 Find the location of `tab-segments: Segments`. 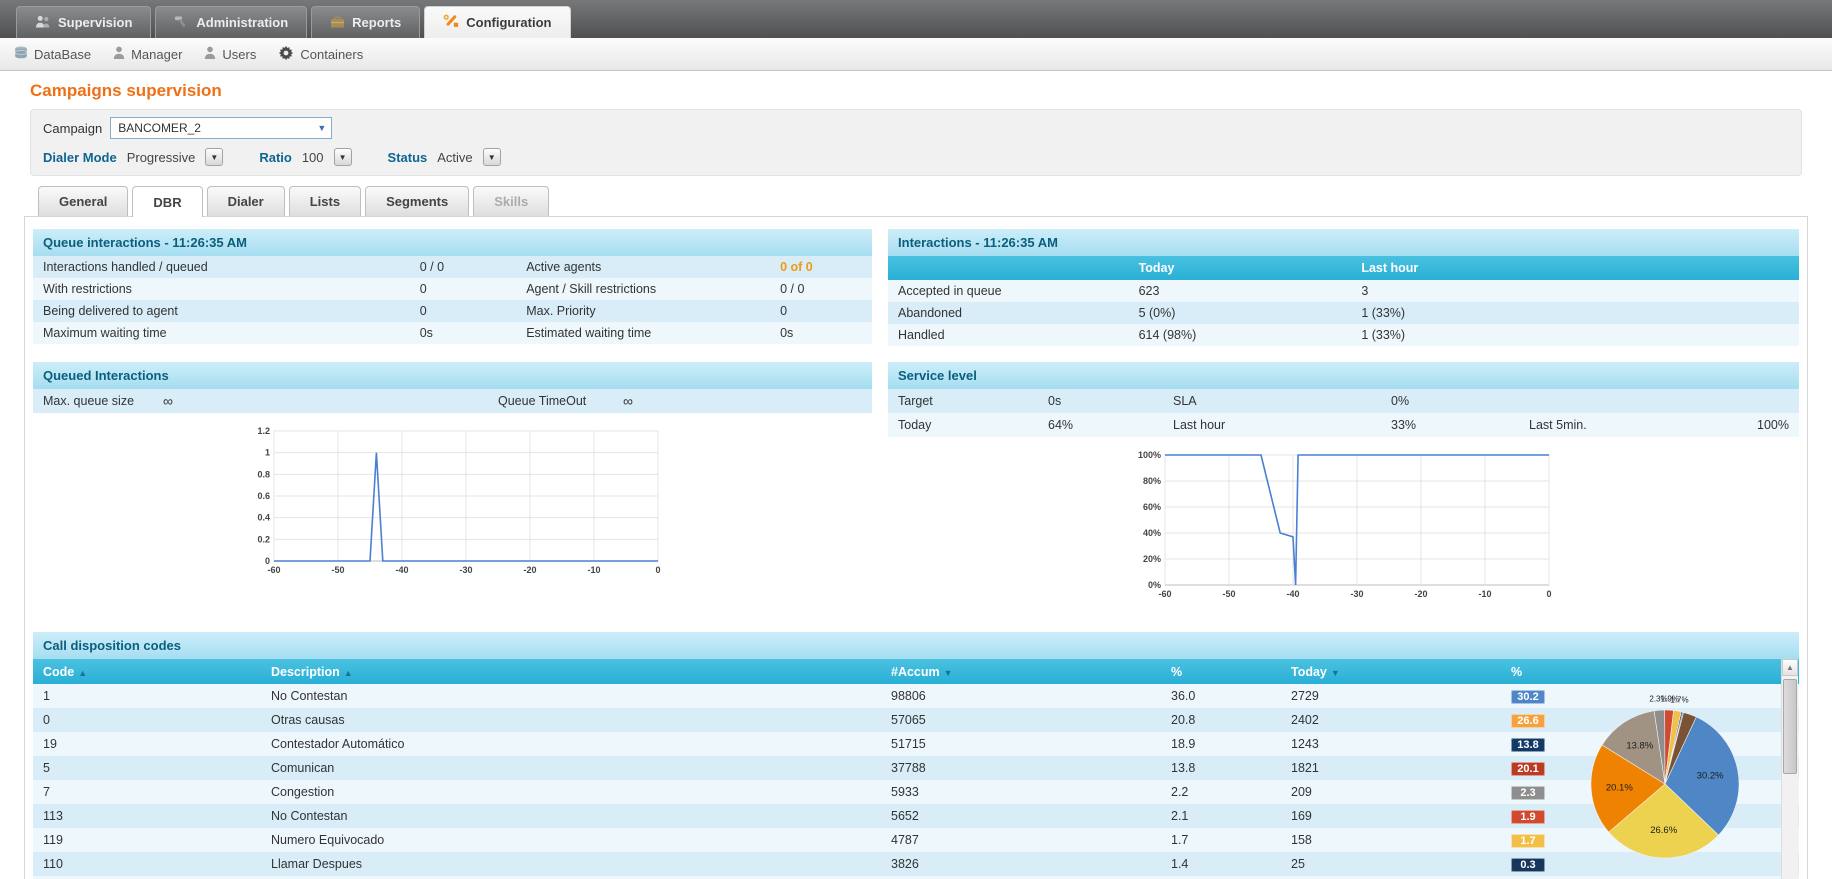

tab-segments: Segments is located at coordinates (417, 201).